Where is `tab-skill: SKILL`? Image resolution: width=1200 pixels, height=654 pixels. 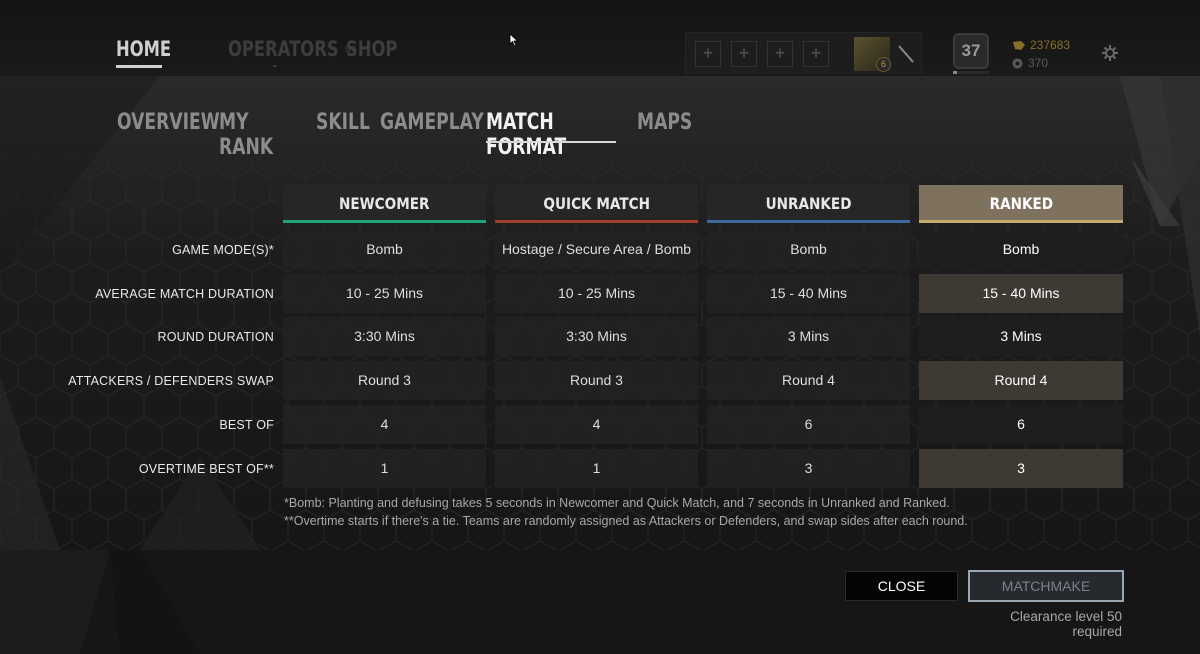
tab-skill: SKILL is located at coordinates (343, 126).